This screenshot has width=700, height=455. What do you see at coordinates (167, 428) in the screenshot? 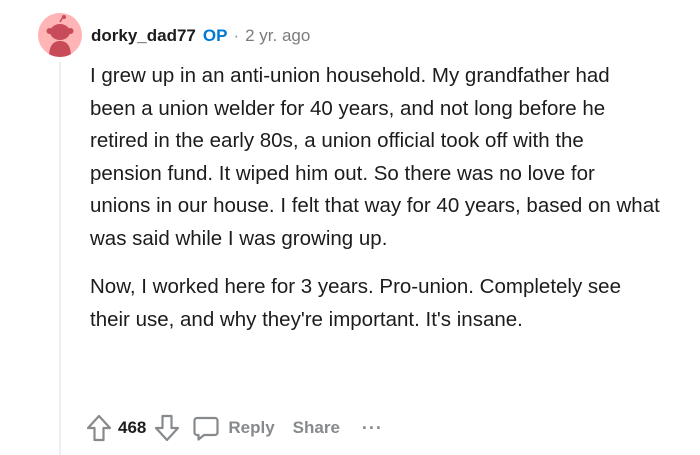
I see `downvote-arrow-icon` at bounding box center [167, 428].